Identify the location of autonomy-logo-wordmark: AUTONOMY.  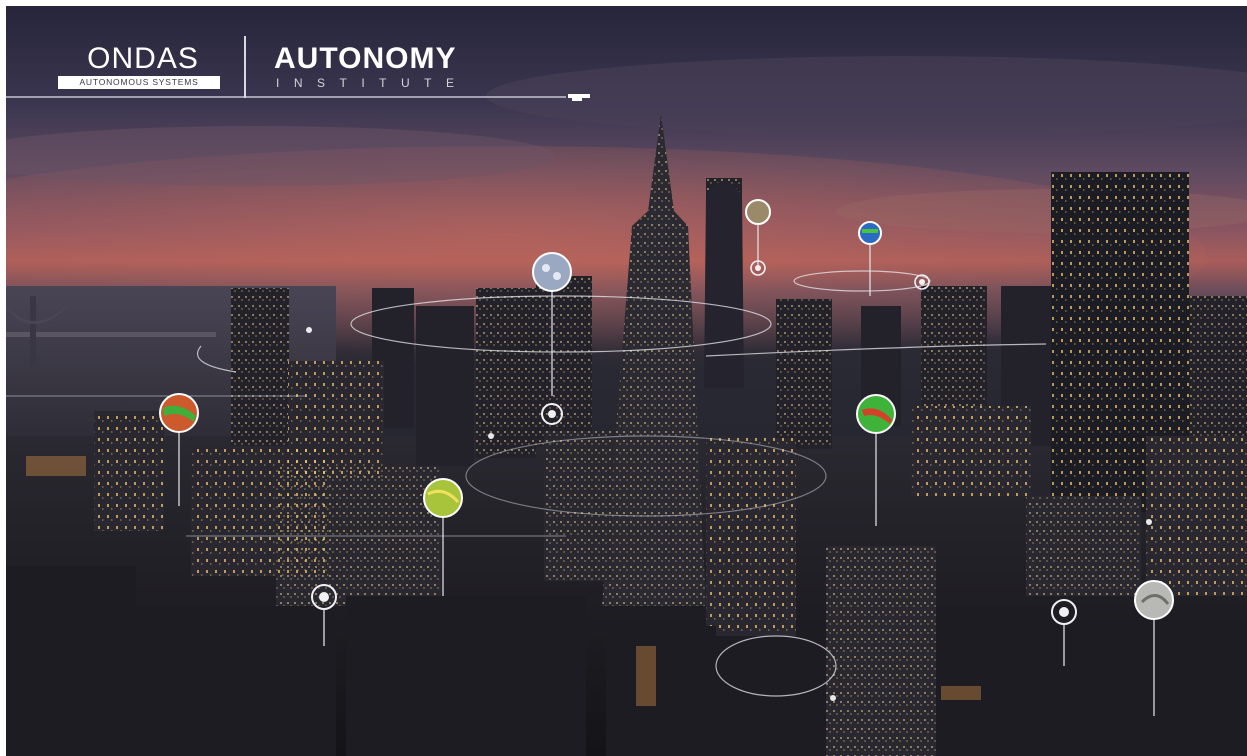
(365, 58).